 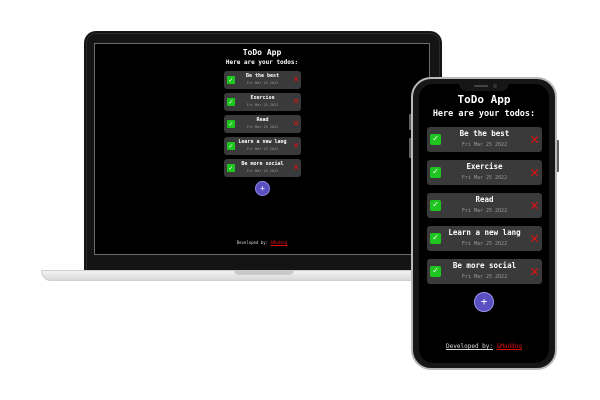 I want to click on camera-icon, so click(x=495, y=86).